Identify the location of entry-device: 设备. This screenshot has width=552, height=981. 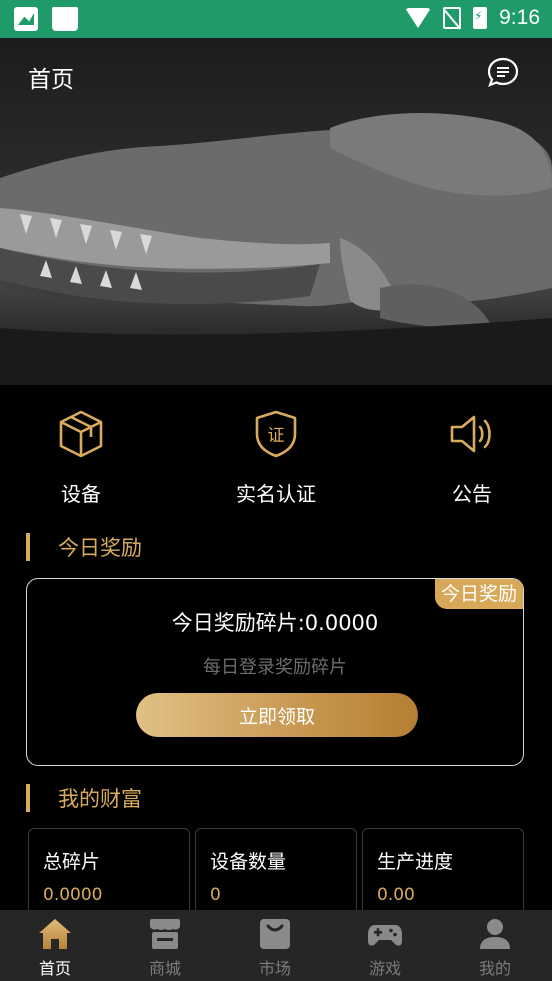
(81, 457).